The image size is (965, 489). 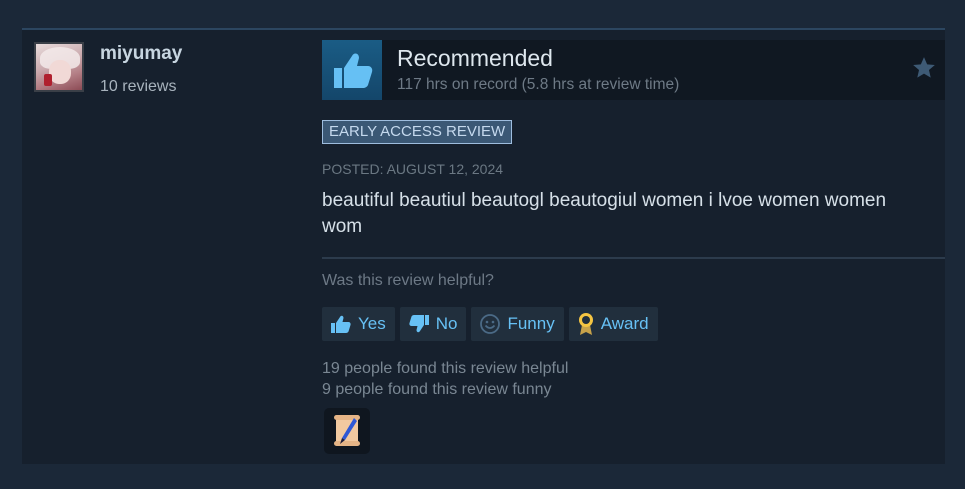 What do you see at coordinates (419, 324) in the screenshot?
I see `thumbs-down-icon` at bounding box center [419, 324].